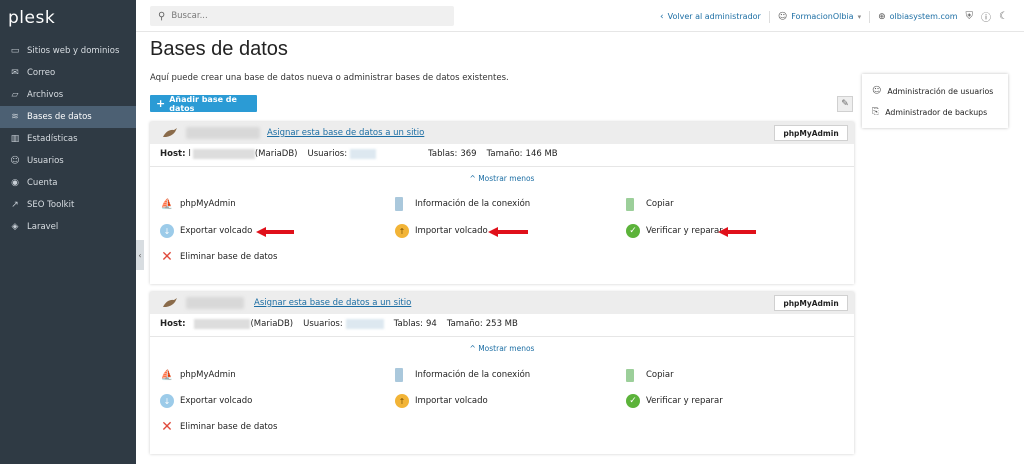 The image size is (1024, 464). I want to click on tools-button: ✎, so click(845, 104).